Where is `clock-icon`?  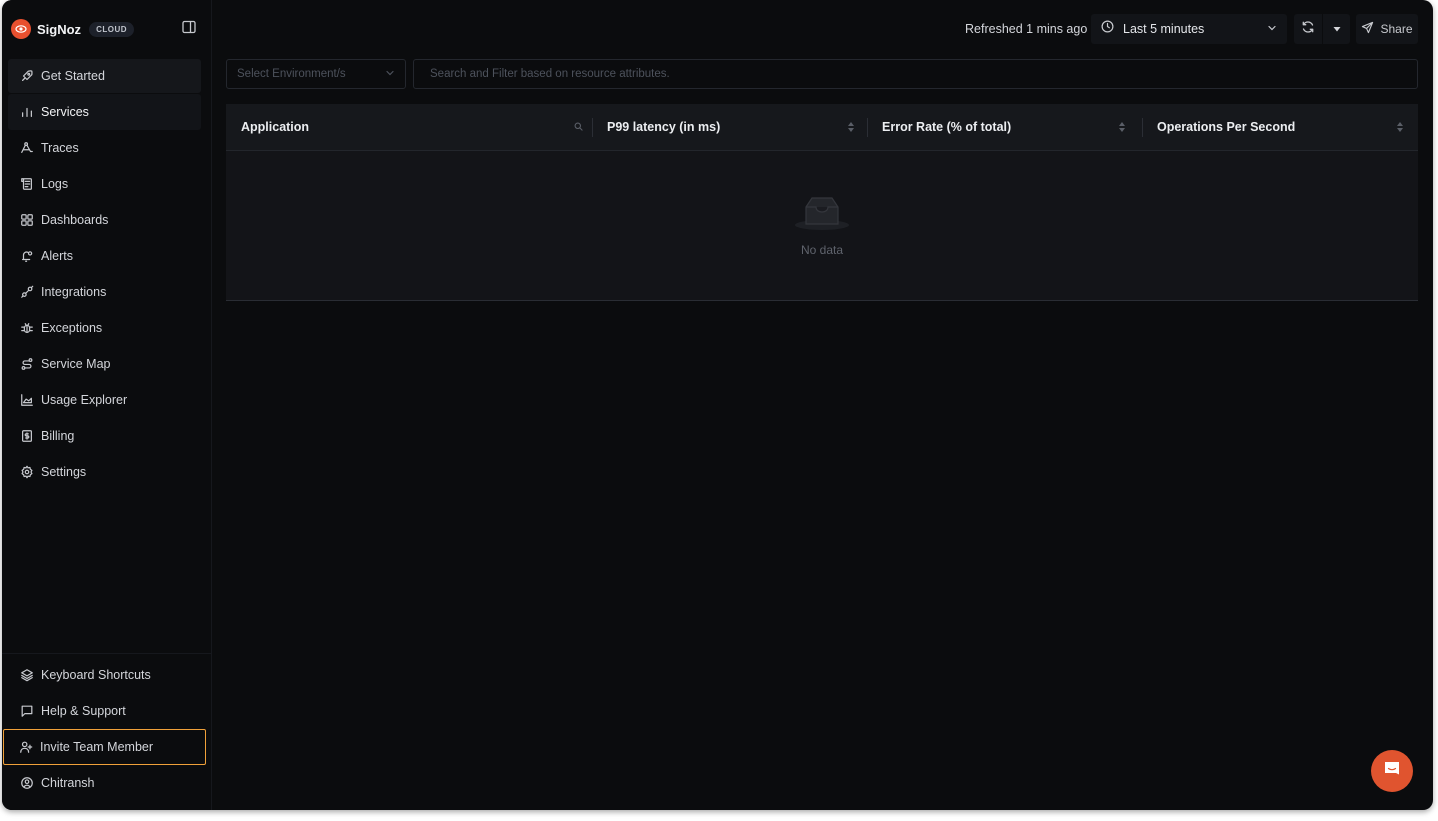
clock-icon is located at coordinates (1107, 29).